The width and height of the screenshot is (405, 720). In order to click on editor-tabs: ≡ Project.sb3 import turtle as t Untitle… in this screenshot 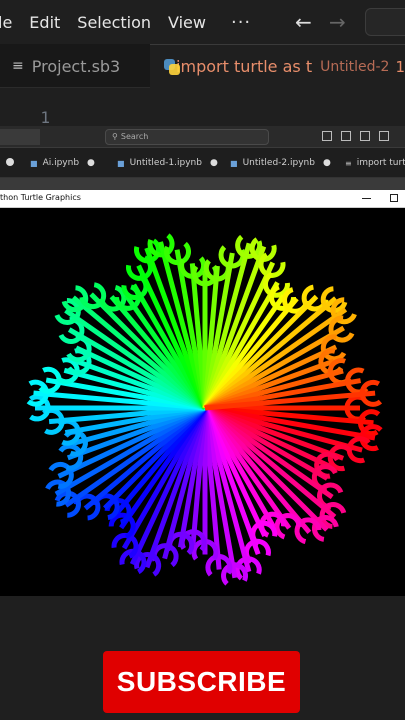, I will do `click(202, 66)`.